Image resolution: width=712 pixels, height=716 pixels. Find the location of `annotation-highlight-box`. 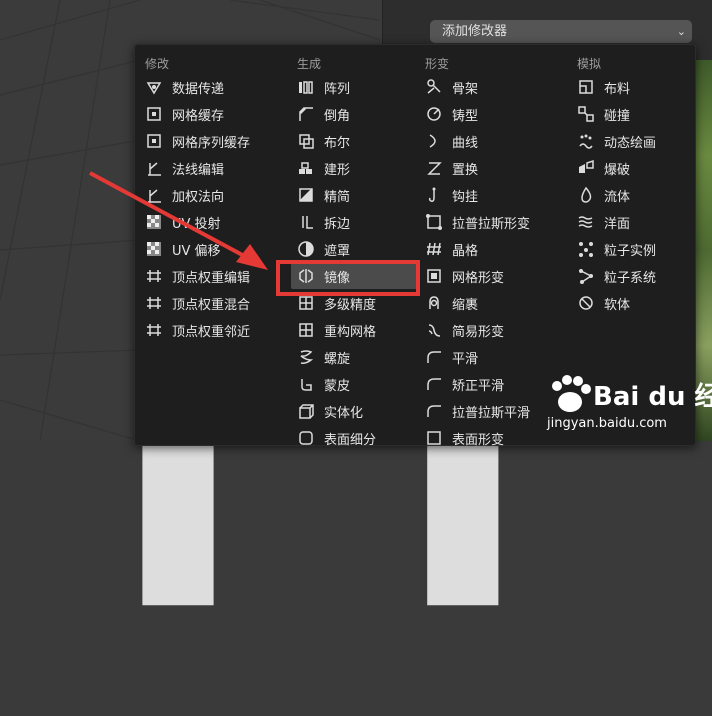

annotation-highlight-box is located at coordinates (348, 278).